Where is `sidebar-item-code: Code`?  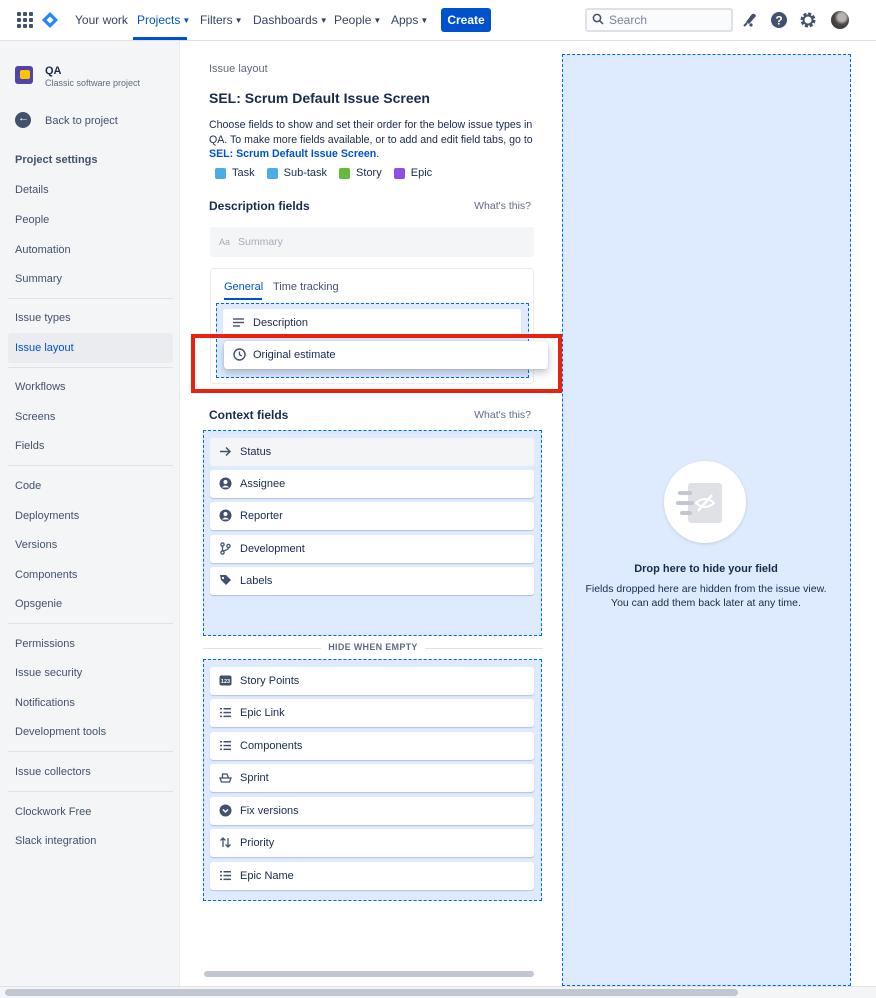
sidebar-item-code: Code is located at coordinates (90, 486).